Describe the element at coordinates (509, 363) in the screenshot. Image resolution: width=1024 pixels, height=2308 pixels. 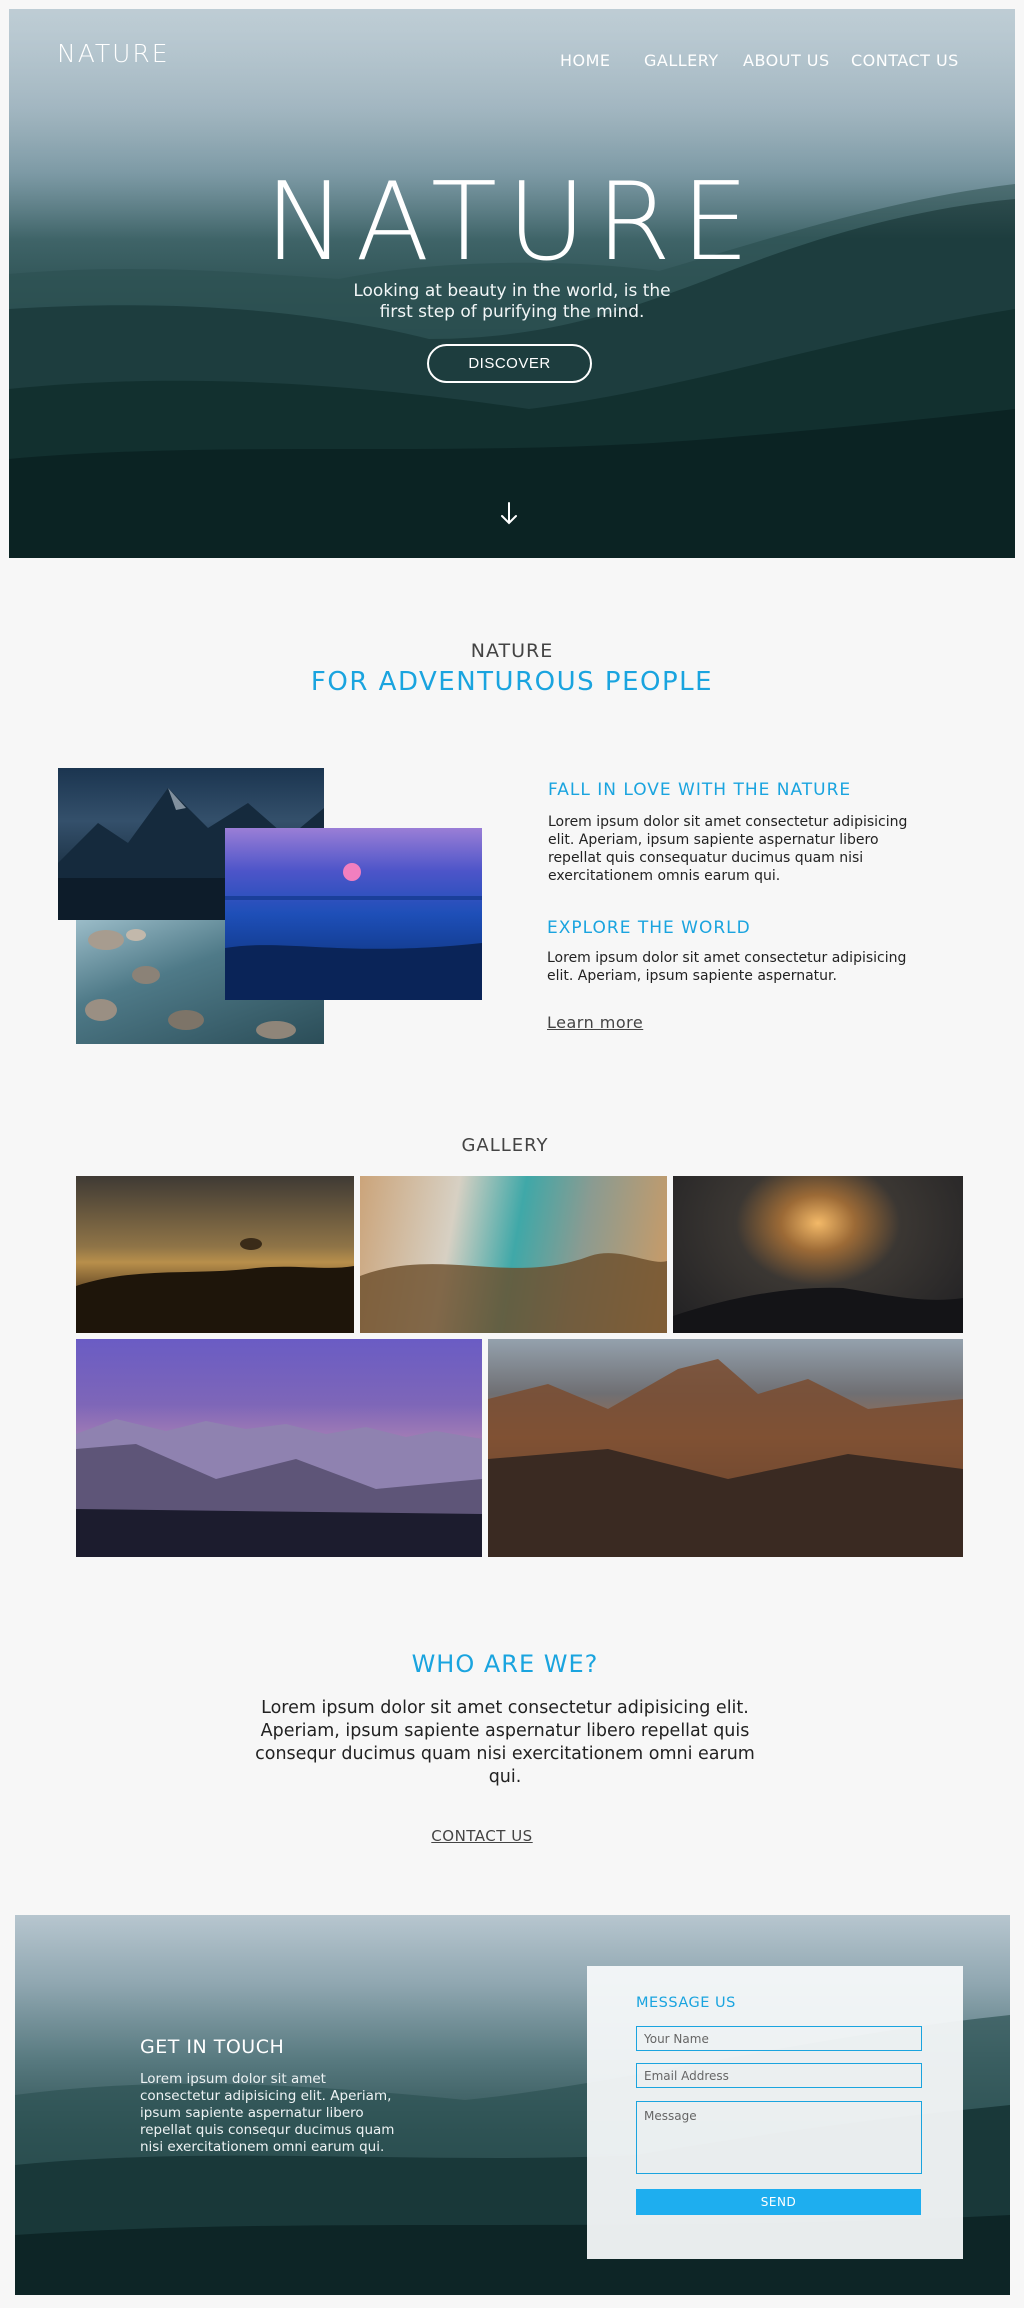
I see `discover-button: DISCOVER` at that location.